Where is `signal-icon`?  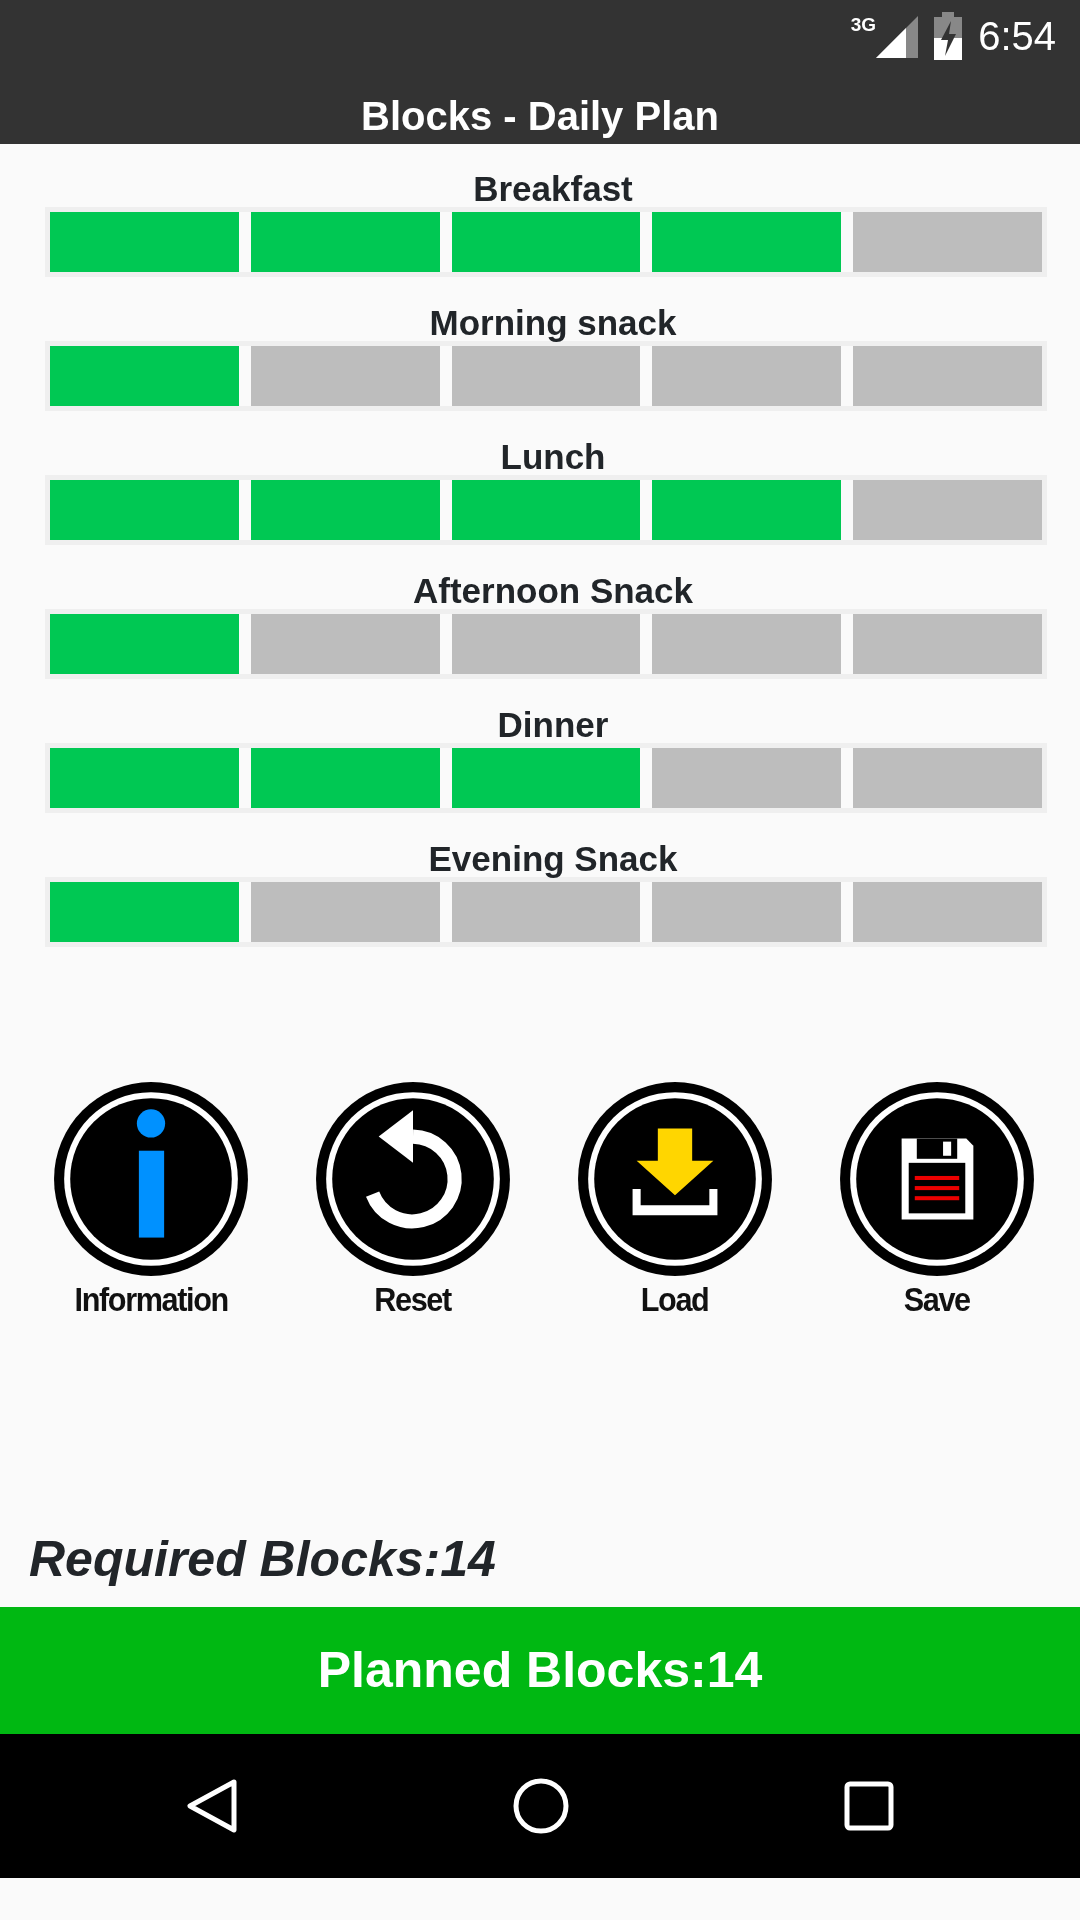
signal-icon is located at coordinates (897, 36).